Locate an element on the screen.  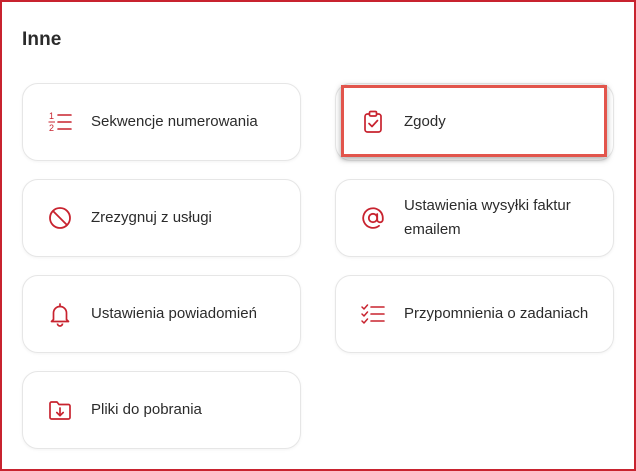
card-label: Ustawienia powiadomień is located at coordinates (174, 313).